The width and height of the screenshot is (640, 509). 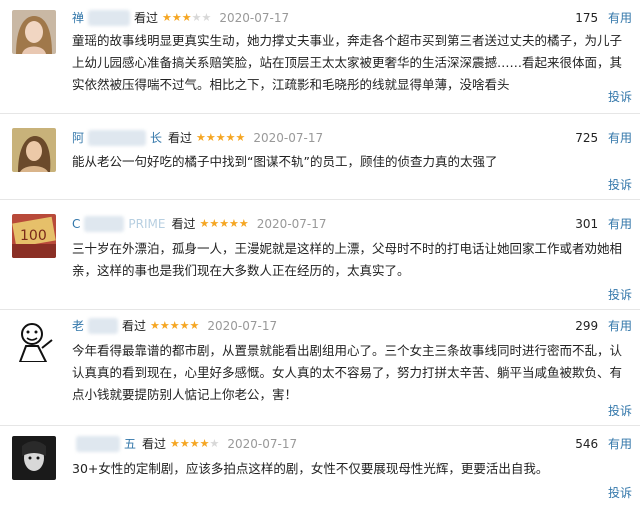 I want to click on review-meta: 五 看过 ★★★★★ 2020-07-17, so click(x=184, y=444).